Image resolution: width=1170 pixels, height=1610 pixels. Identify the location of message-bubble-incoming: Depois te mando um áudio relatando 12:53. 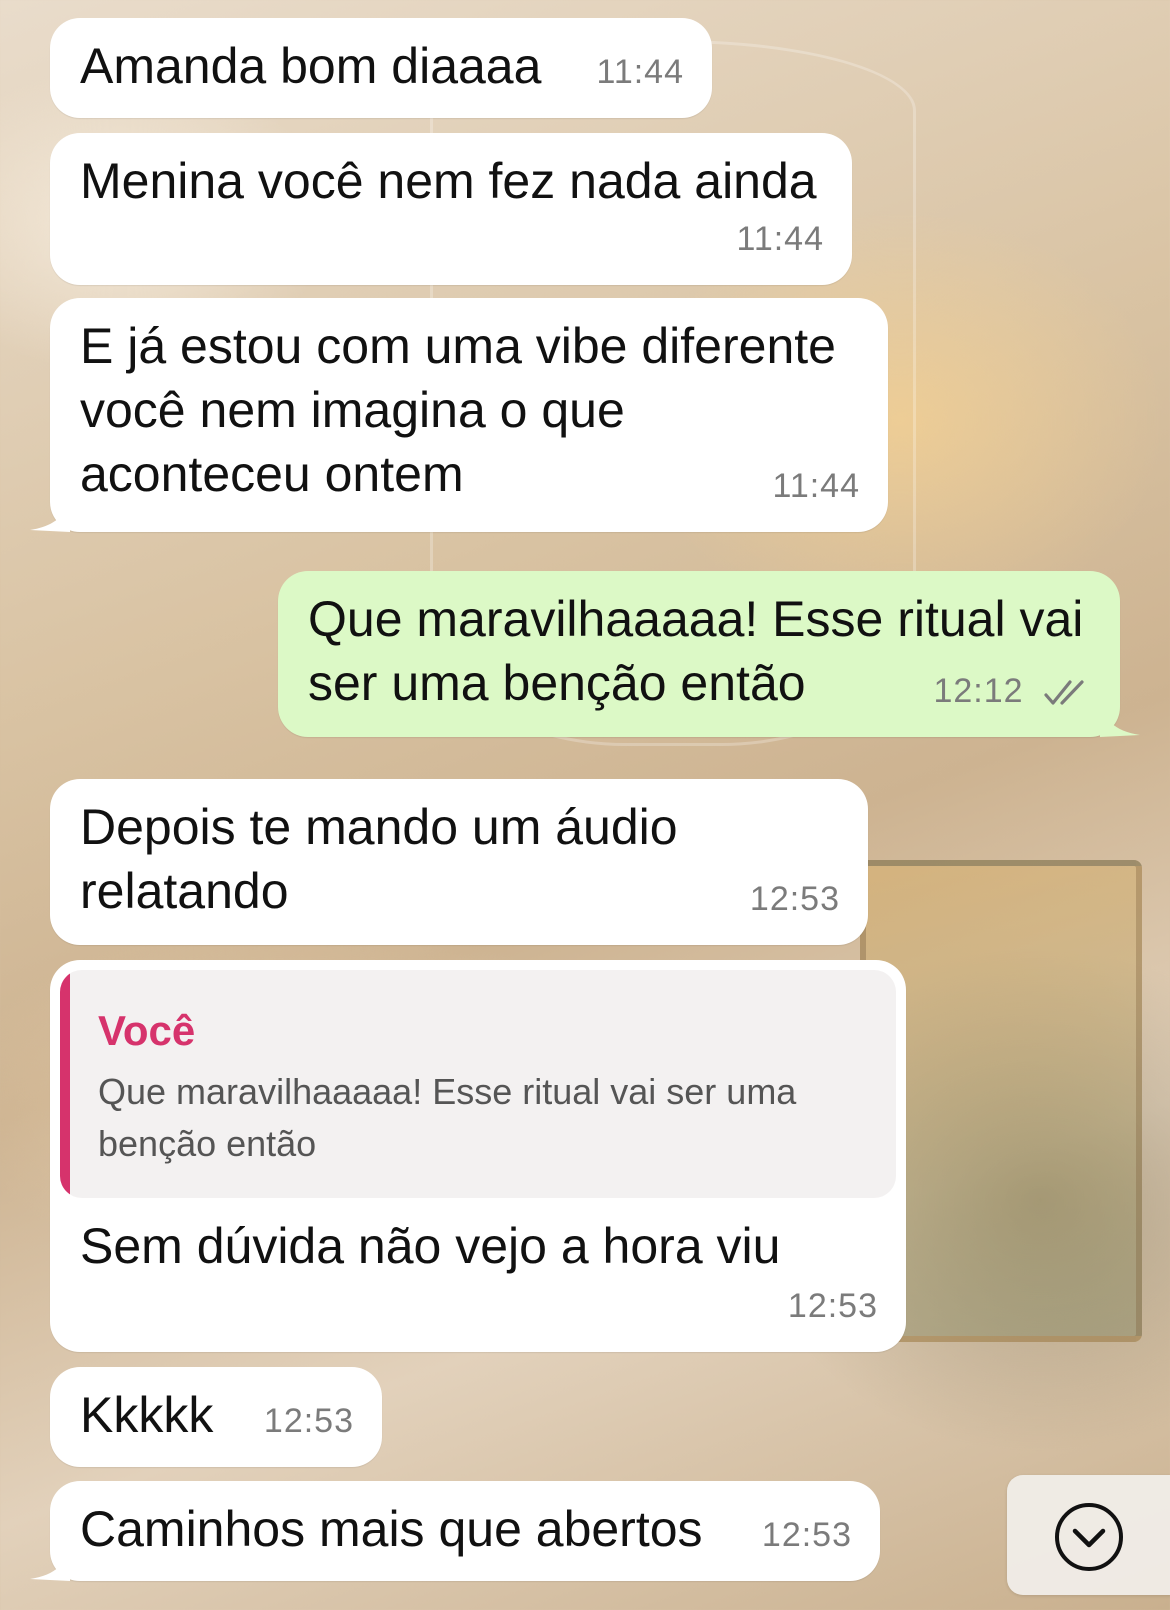
(459, 862).